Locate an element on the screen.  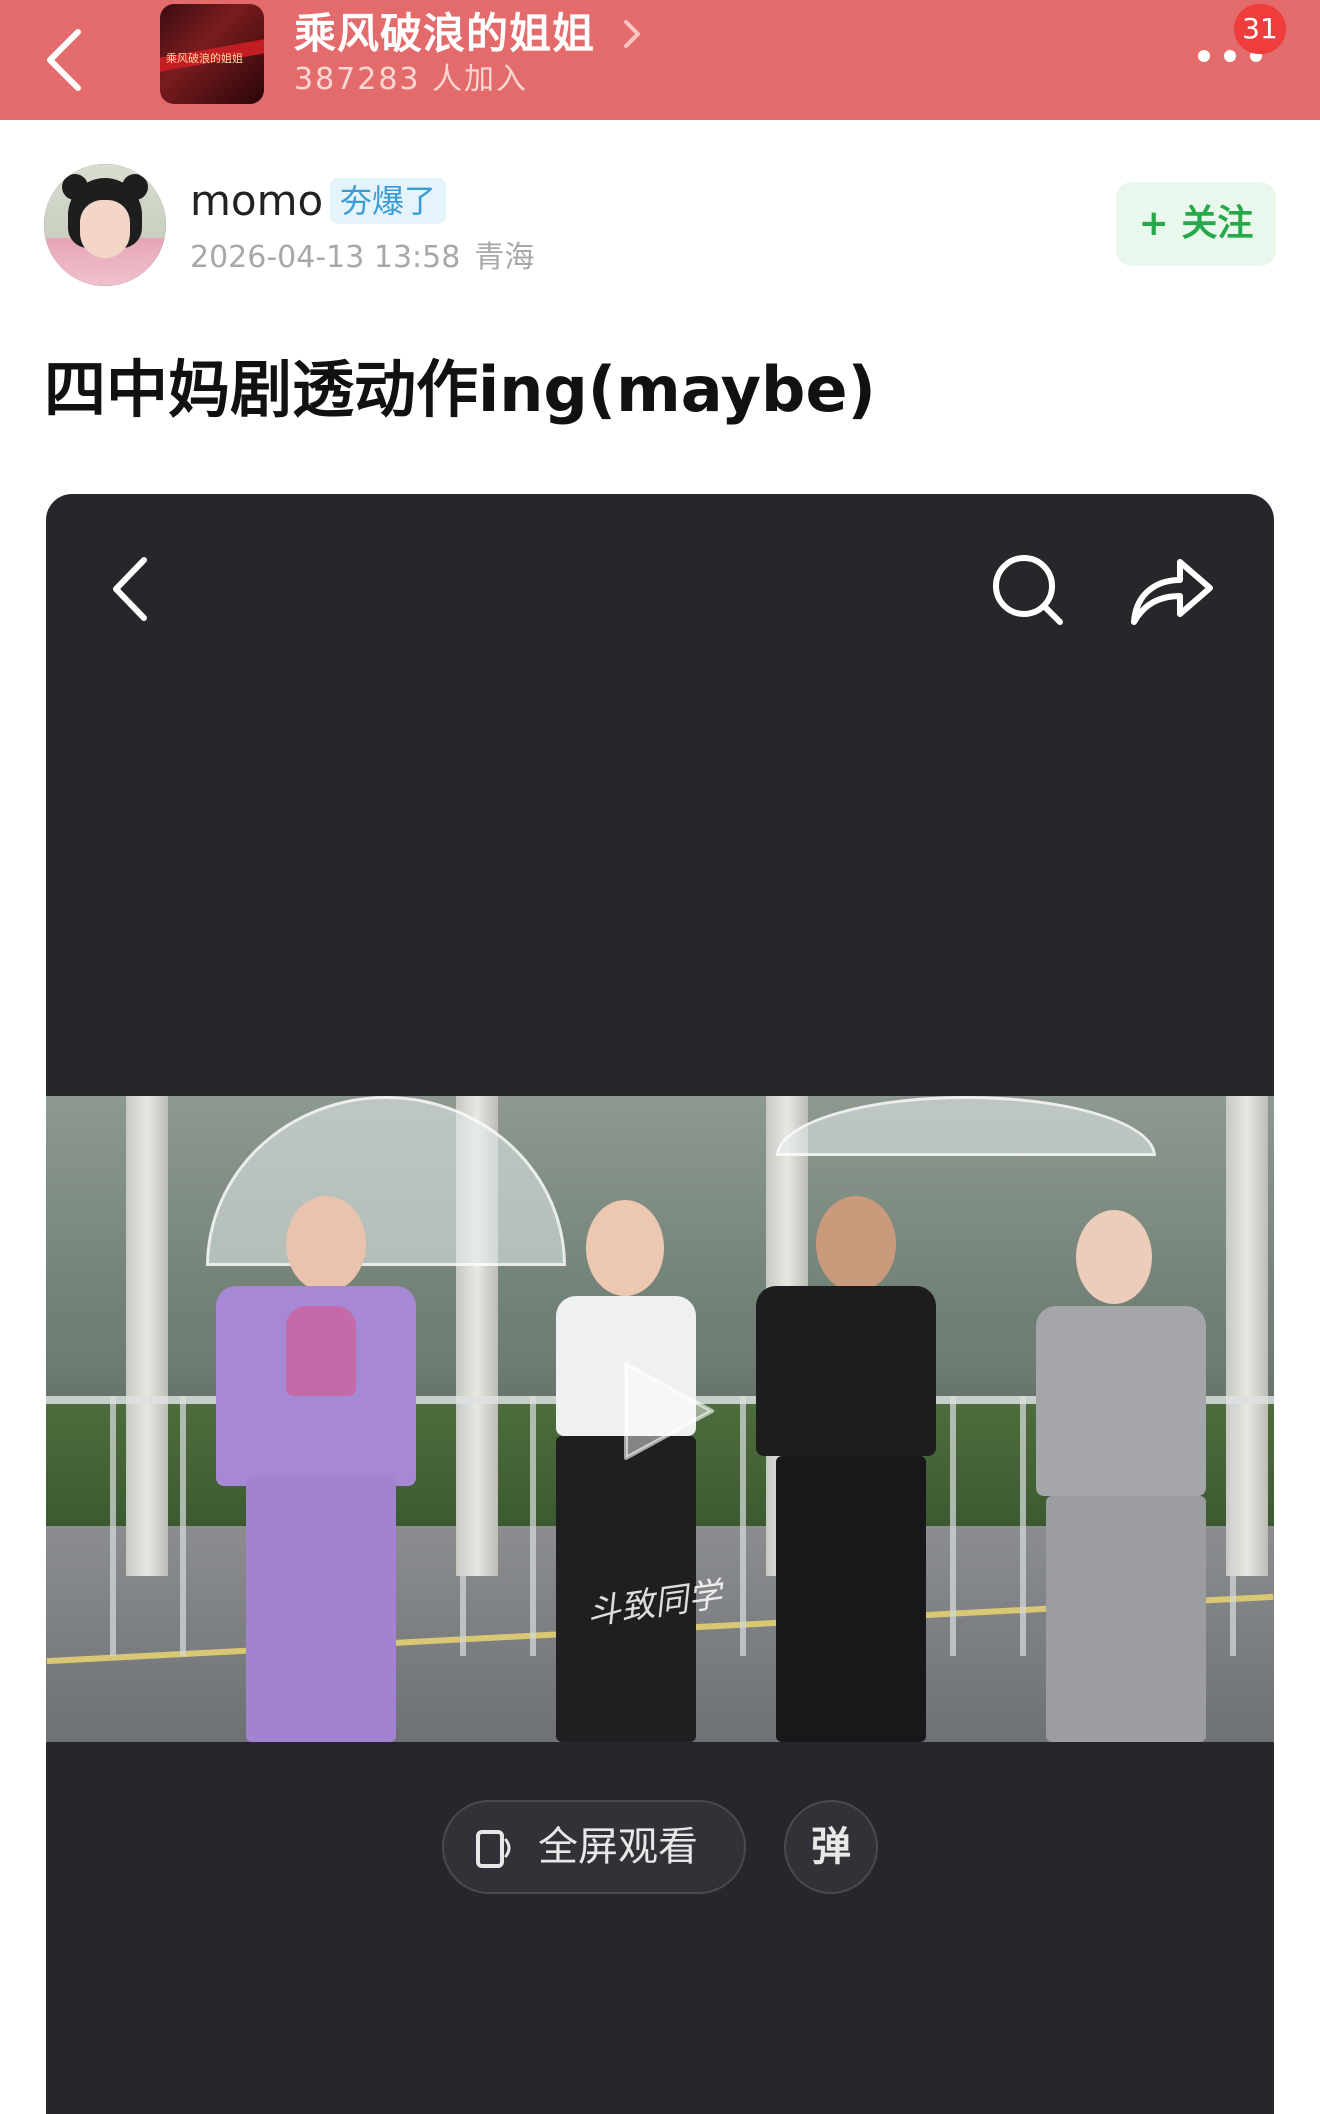
player-share-button is located at coordinates (1171, 588).